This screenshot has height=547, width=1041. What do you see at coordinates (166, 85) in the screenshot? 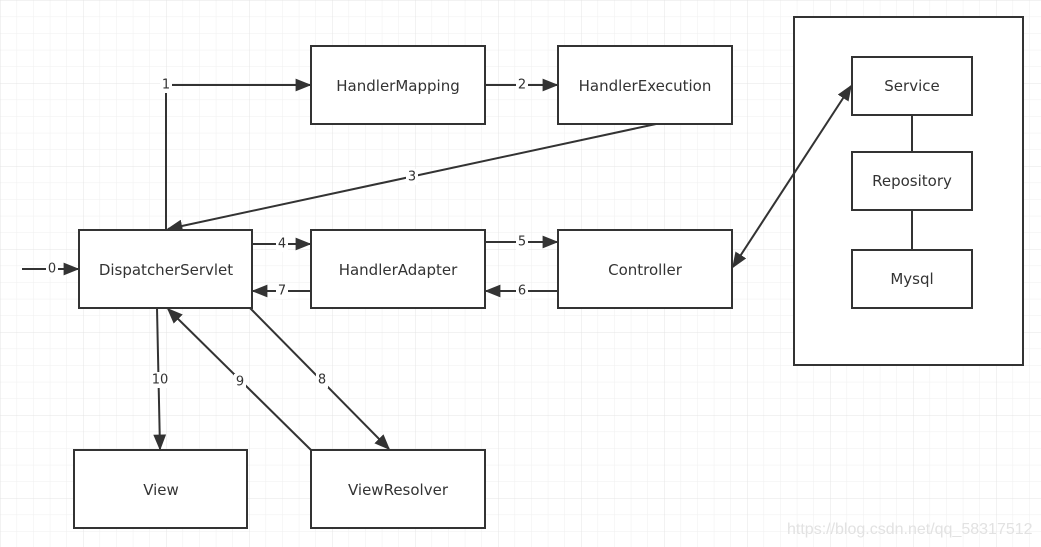
I see `edge-label-1: 1` at bounding box center [166, 85].